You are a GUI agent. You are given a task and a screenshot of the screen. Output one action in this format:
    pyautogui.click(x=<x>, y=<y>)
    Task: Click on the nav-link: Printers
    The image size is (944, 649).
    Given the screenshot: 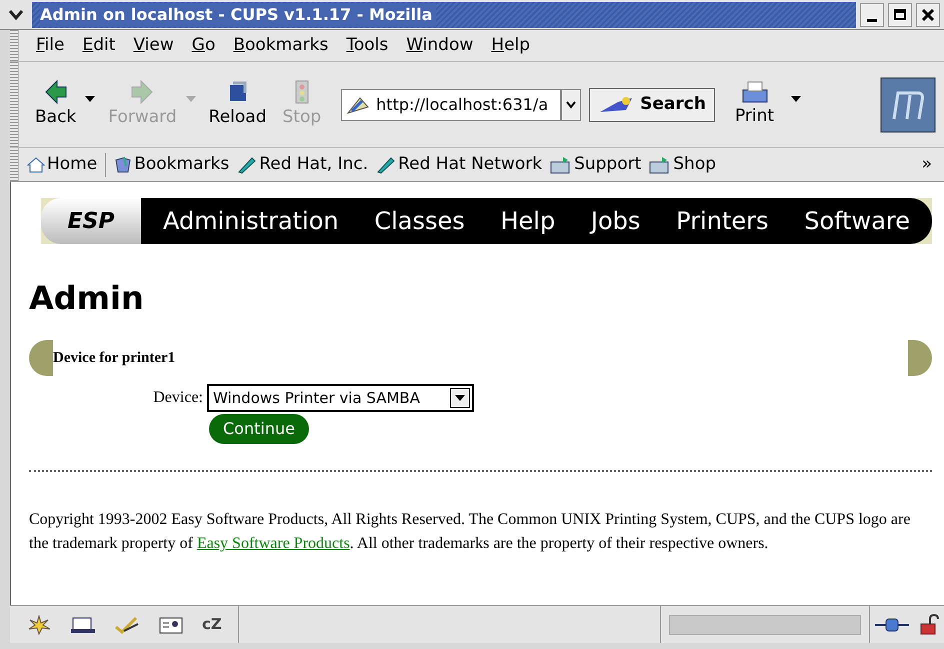 What is the action you would take?
    pyautogui.click(x=722, y=221)
    